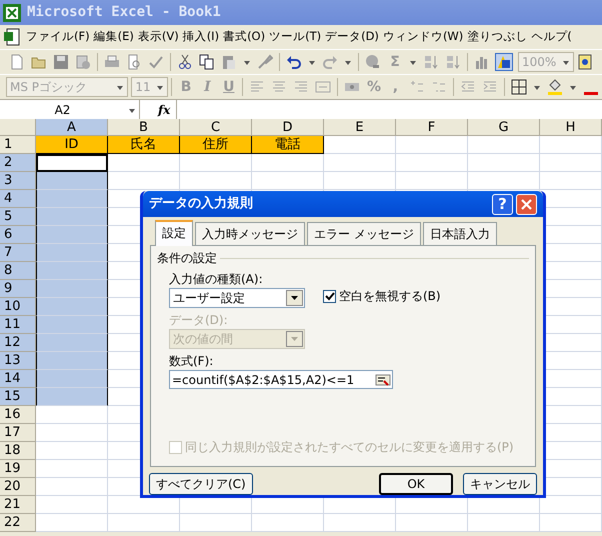 The height and width of the screenshot is (536, 602). I want to click on menu-item: ウィンドウ(W), so click(423, 37).